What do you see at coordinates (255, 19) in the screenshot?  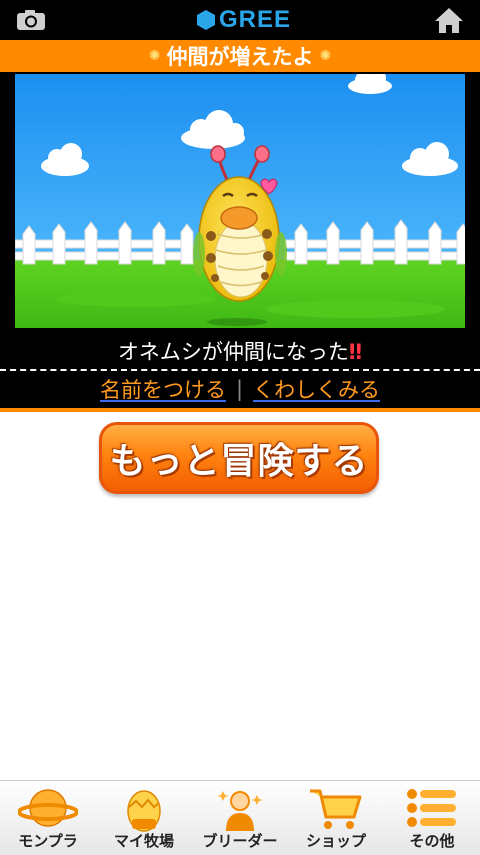 I see `gree-logo-text: GREE` at bounding box center [255, 19].